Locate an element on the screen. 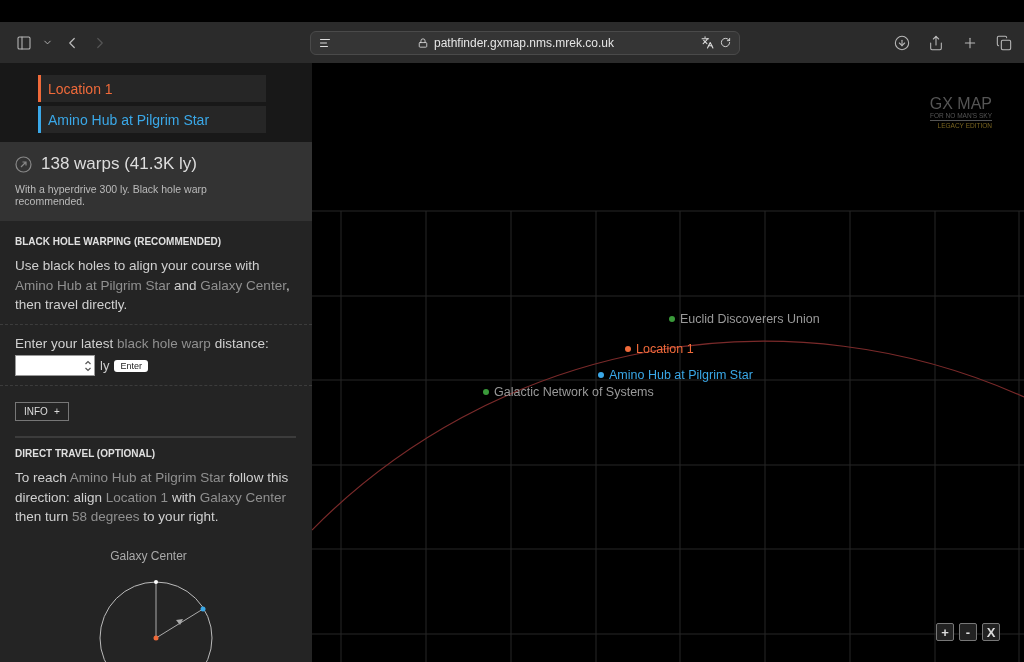 This screenshot has width=1024, height=662. direct-travel-instructions: To reach Amino Hub at Pilgrim Star follow this direction: align Location 1 with Galaxy Center then turn 58 degrees to your right. is located at coordinates (152, 497).